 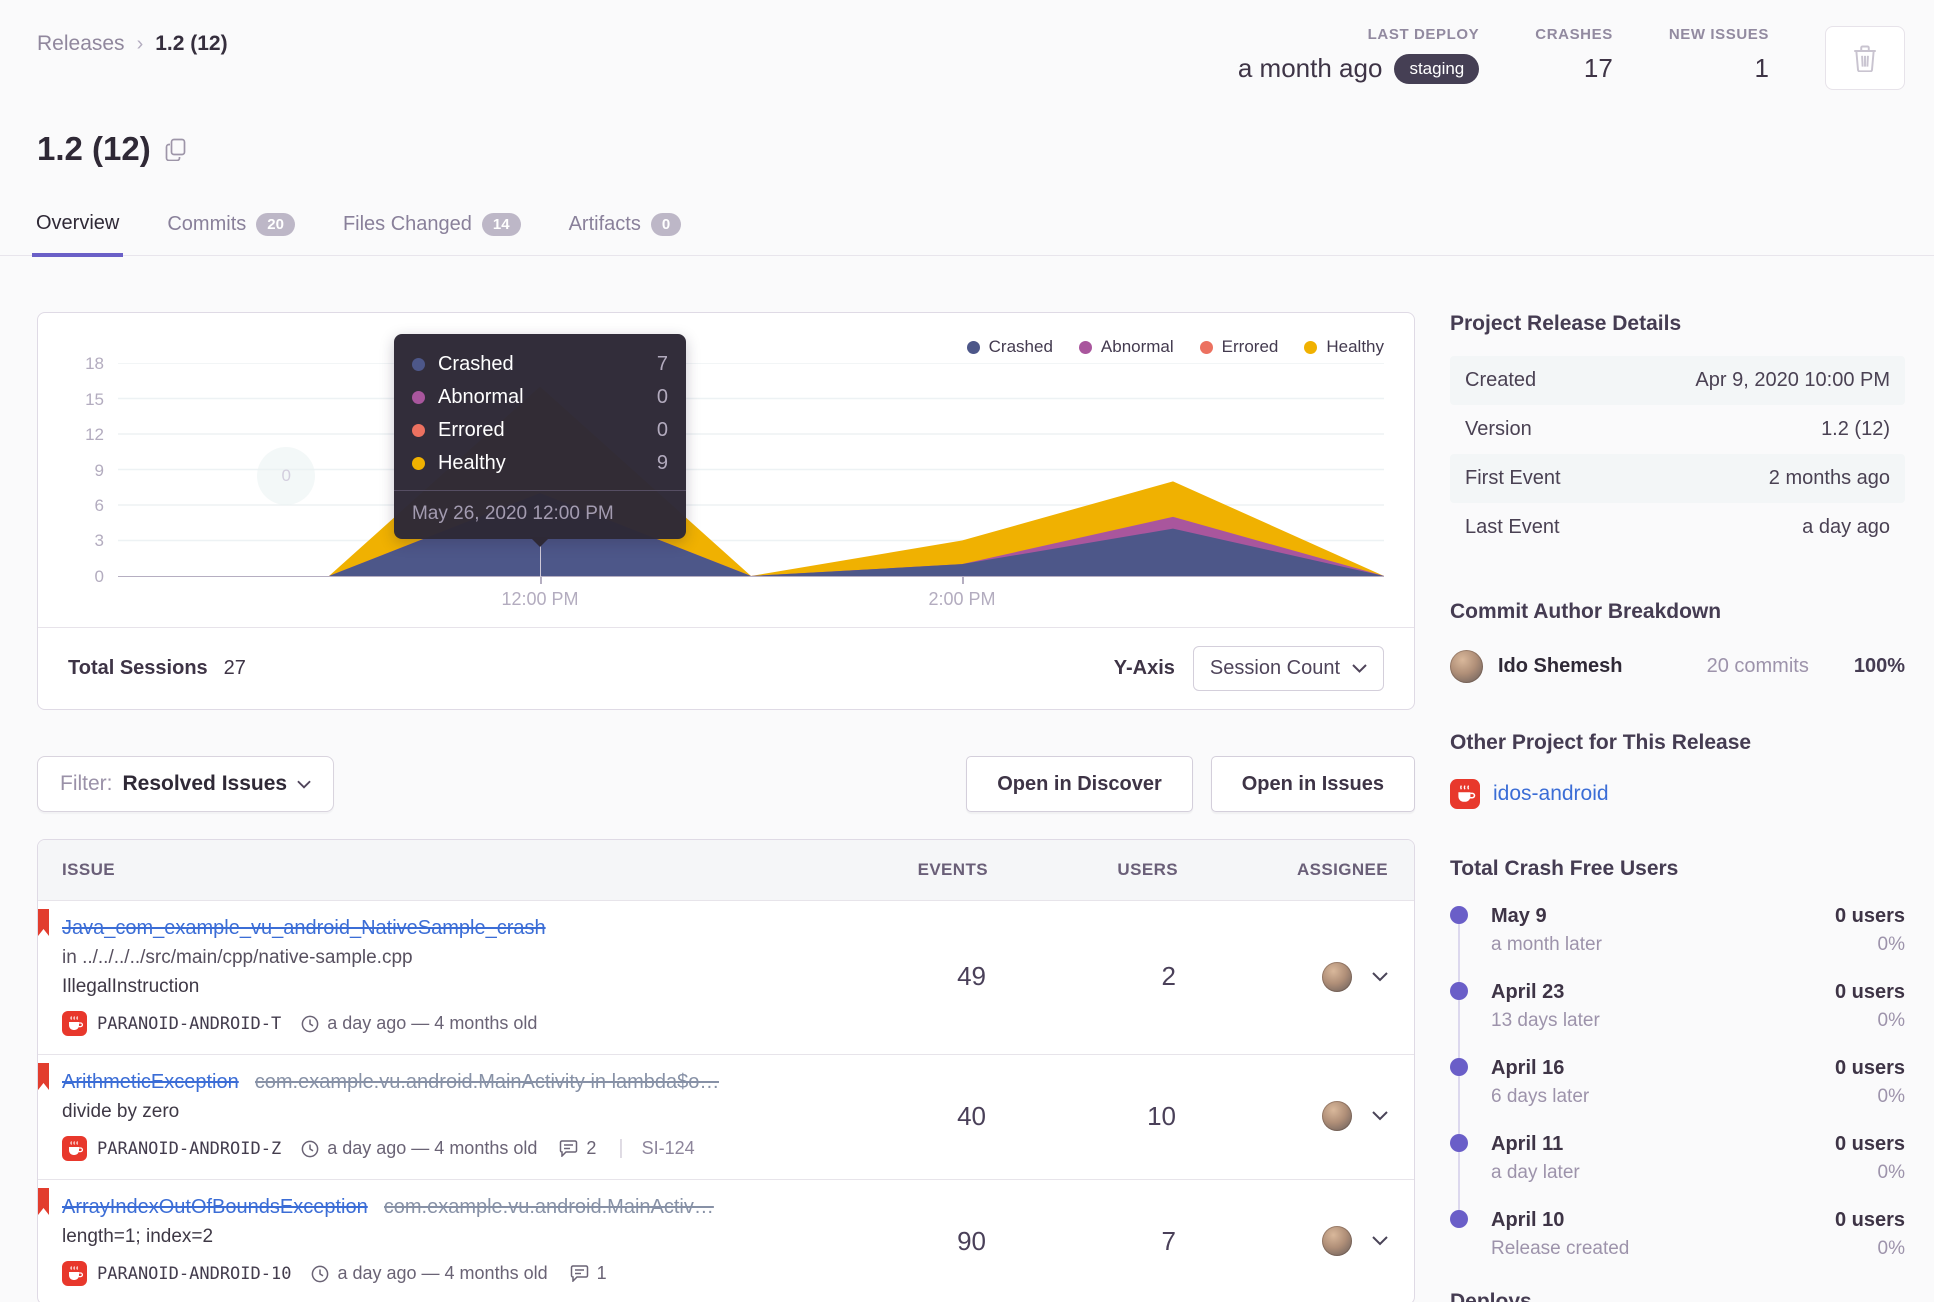 I want to click on breadcrumb-releases: Releases, so click(x=81, y=44).